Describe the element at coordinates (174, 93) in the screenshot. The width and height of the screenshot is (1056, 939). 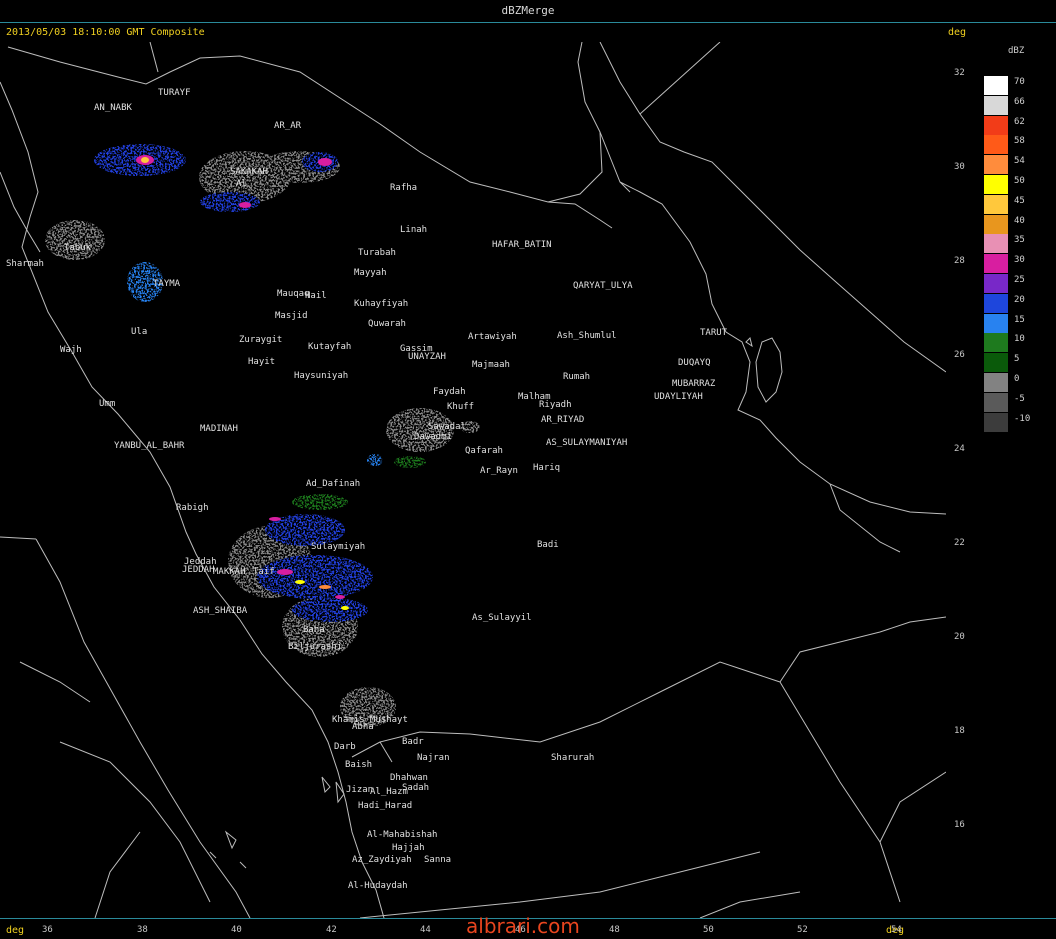
I see `place-label: TURAYF` at that location.